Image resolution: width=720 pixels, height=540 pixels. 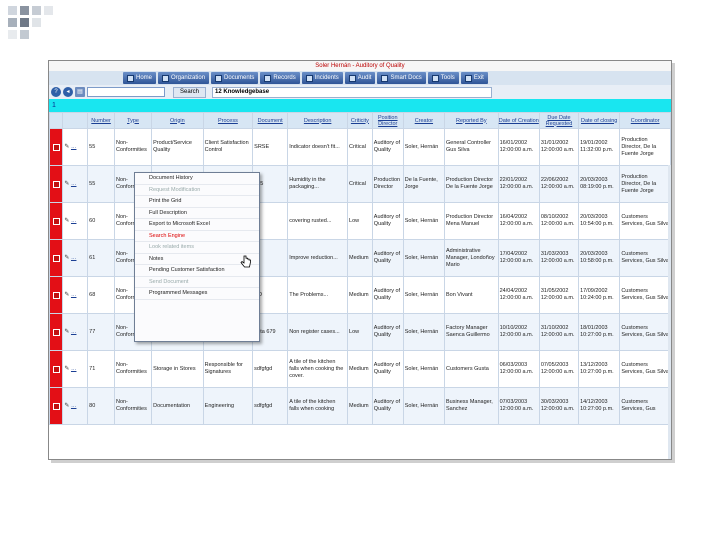 I want to click on menu-tools: Tools, so click(x=443, y=78).